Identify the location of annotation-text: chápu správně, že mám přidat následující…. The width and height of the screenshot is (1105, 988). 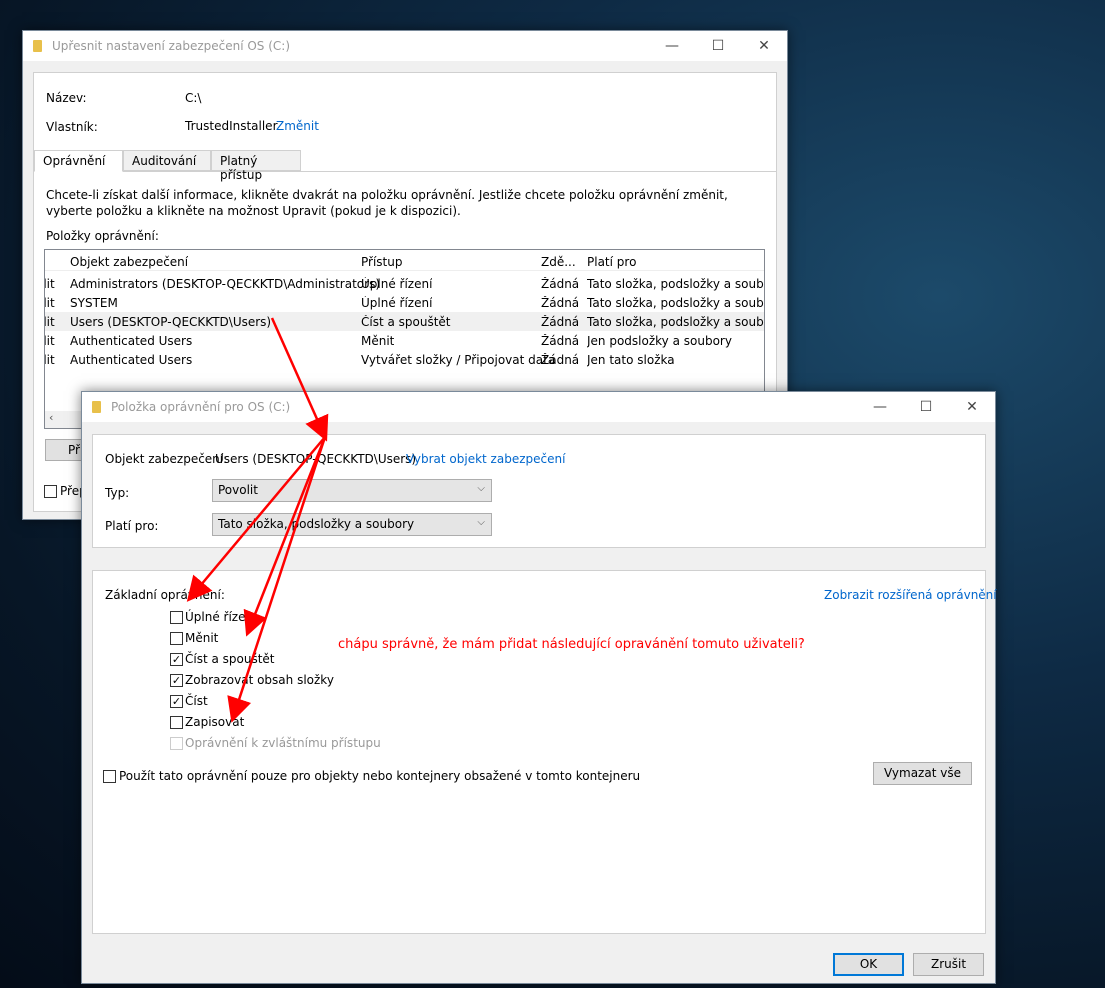
(571, 644).